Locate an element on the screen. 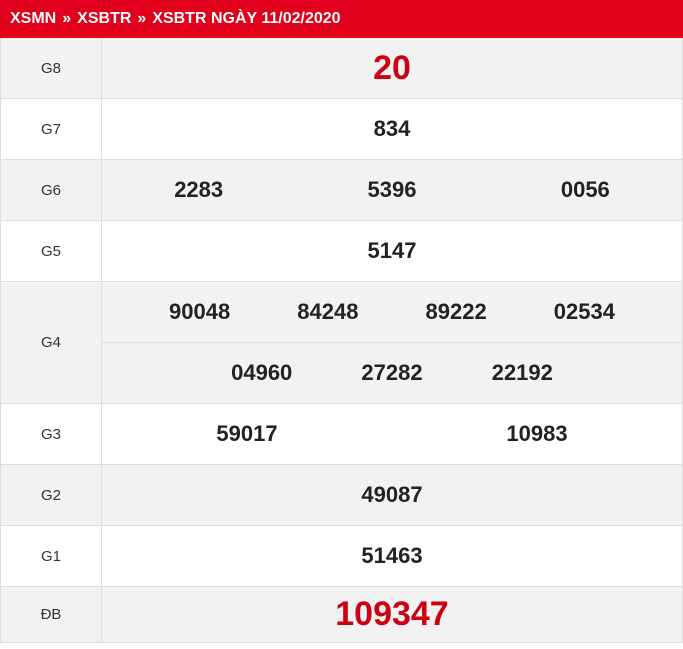 Image resolution: width=683 pixels, height=649 pixels. prize-row-special: ĐB 109347 is located at coordinates (341, 615).